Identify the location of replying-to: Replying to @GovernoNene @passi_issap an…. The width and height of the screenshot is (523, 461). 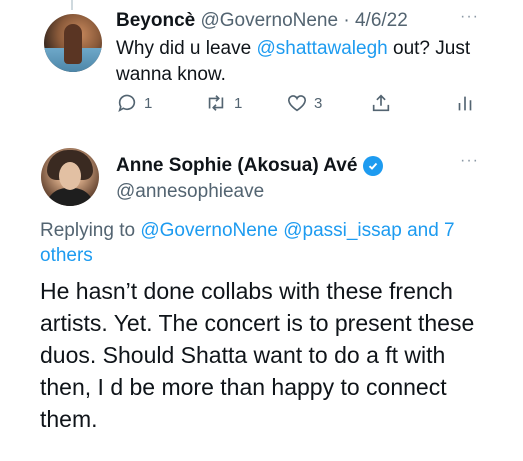
(250, 243).